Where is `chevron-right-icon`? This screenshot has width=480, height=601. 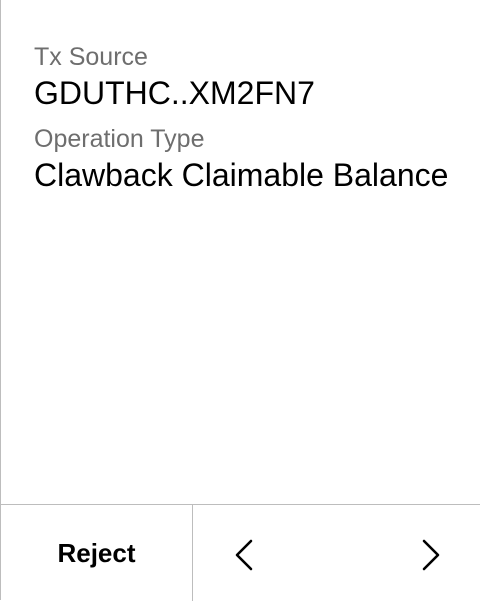
chevron-right-icon is located at coordinates (431, 555).